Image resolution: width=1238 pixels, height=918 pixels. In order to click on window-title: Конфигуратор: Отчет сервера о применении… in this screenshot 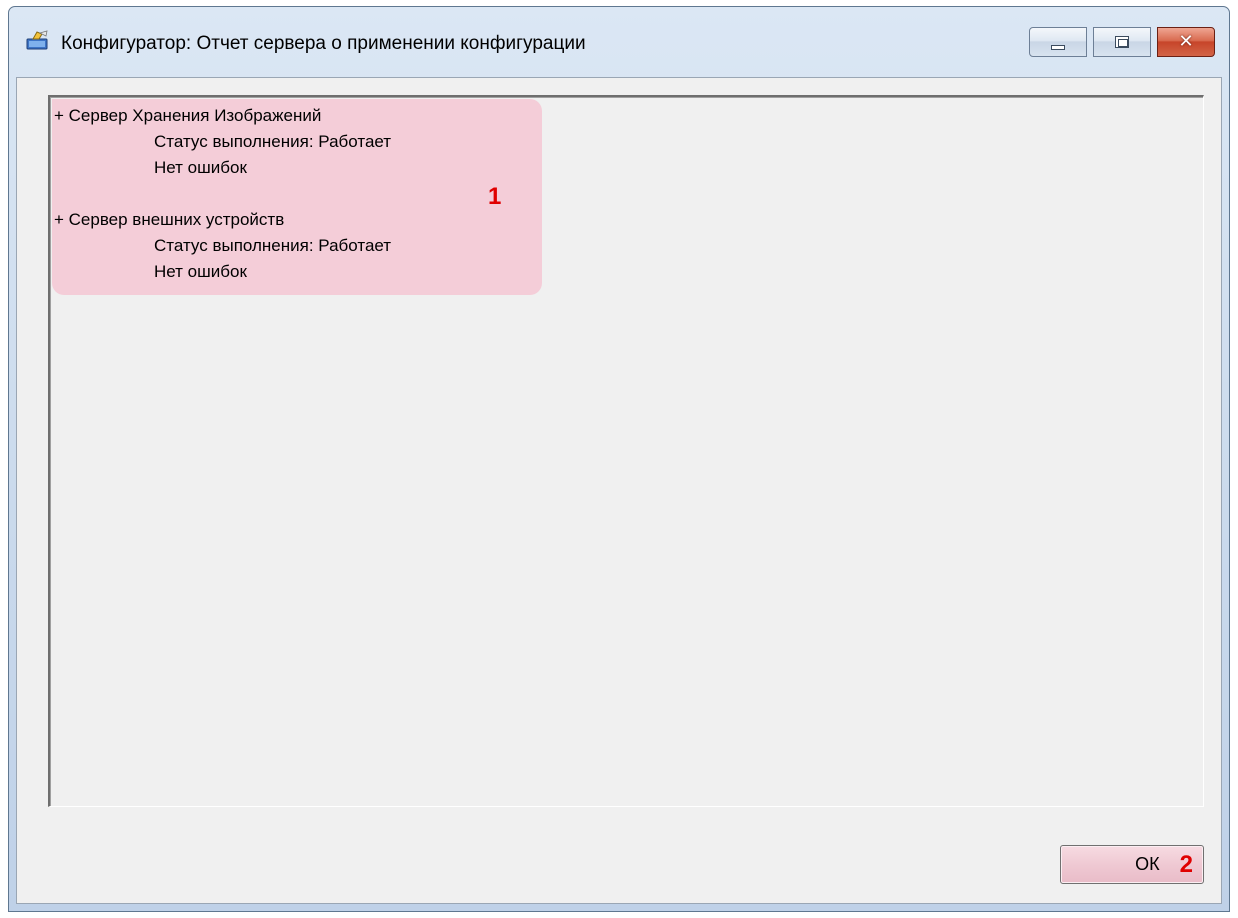, I will do `click(323, 43)`.